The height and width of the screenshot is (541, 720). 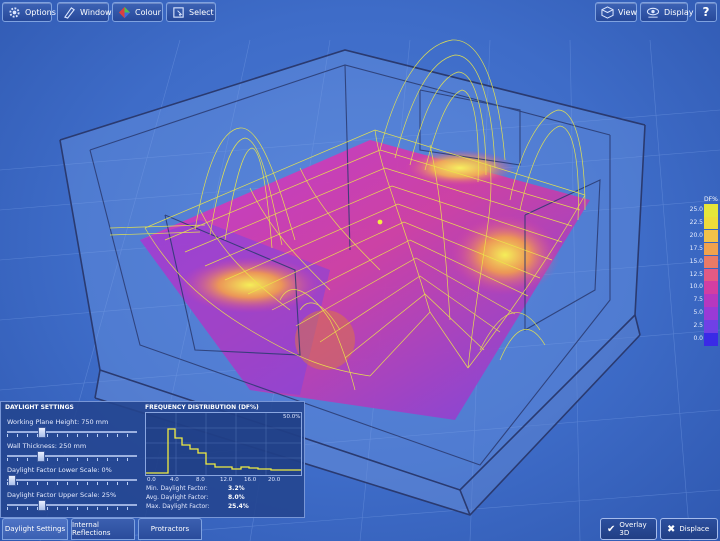 I want to click on legend-value: 25.0, so click(x=696, y=209).